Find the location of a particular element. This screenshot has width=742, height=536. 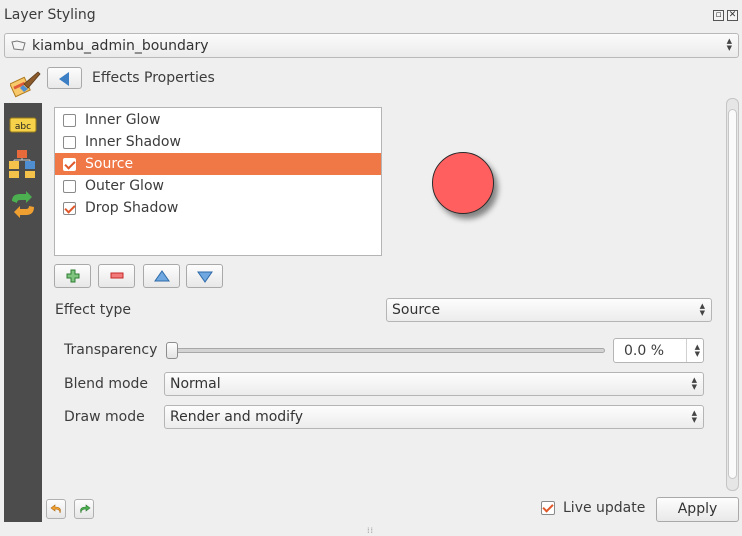

move-down-icon is located at coordinates (205, 277).